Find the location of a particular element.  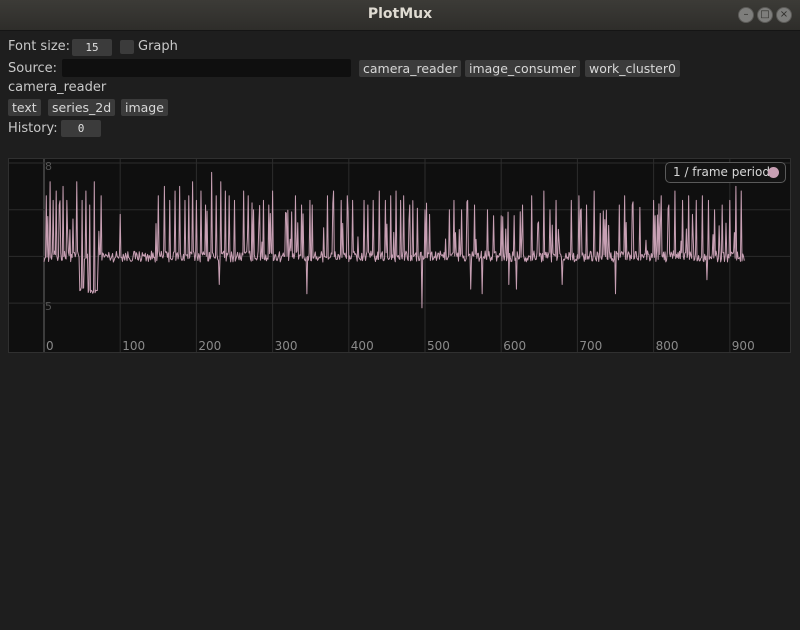

x-tick-label: 500 is located at coordinates (438, 345).